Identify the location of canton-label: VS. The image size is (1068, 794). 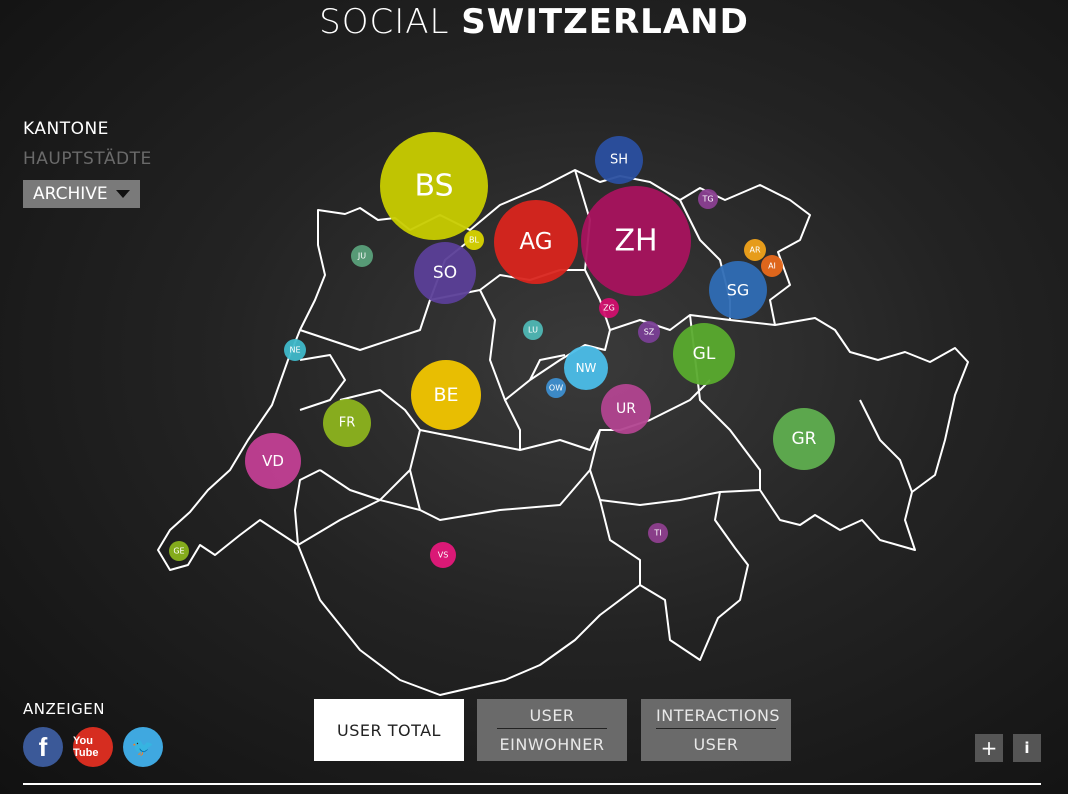
(443, 555).